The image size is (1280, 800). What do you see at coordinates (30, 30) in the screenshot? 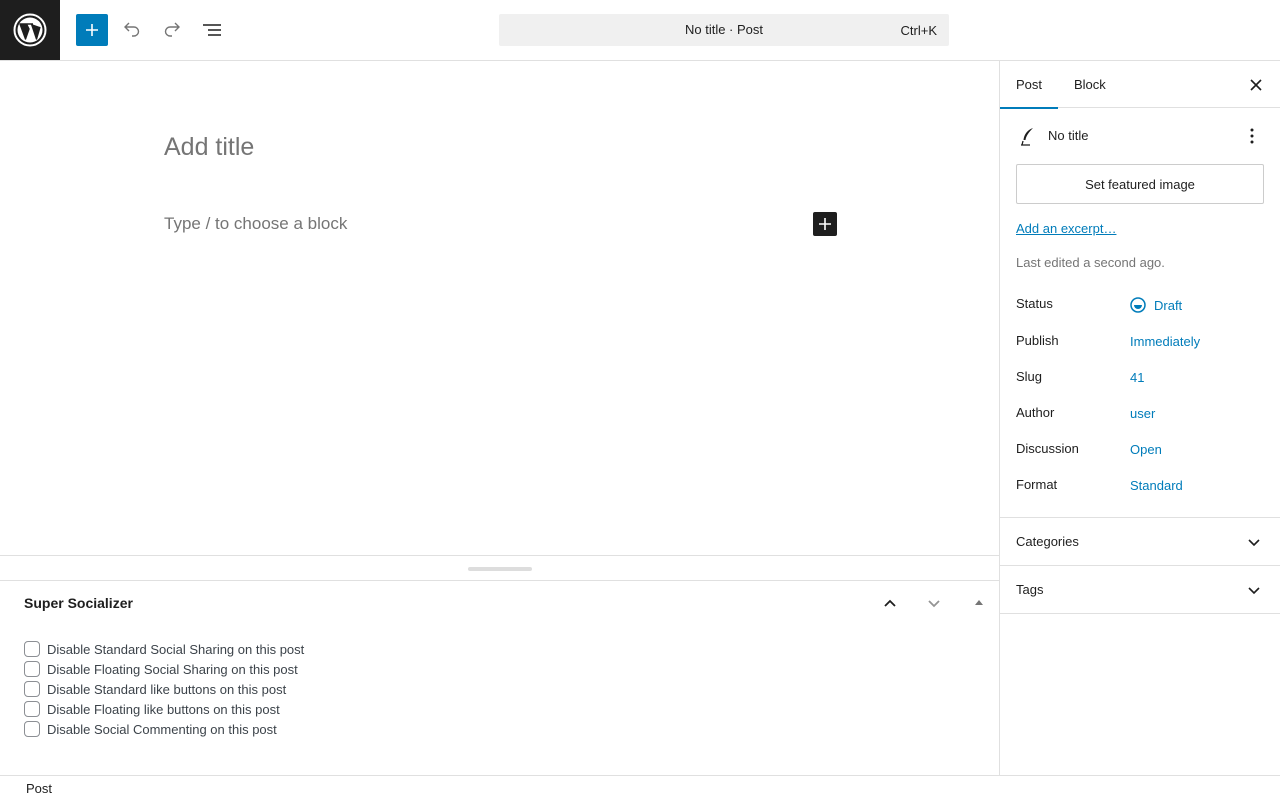
I see `wordpress-logo-icon` at bounding box center [30, 30].